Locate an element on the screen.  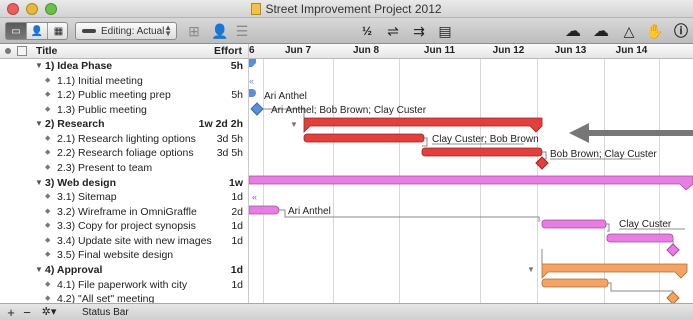
task-bar-research-lighting is located at coordinates (364, 138).